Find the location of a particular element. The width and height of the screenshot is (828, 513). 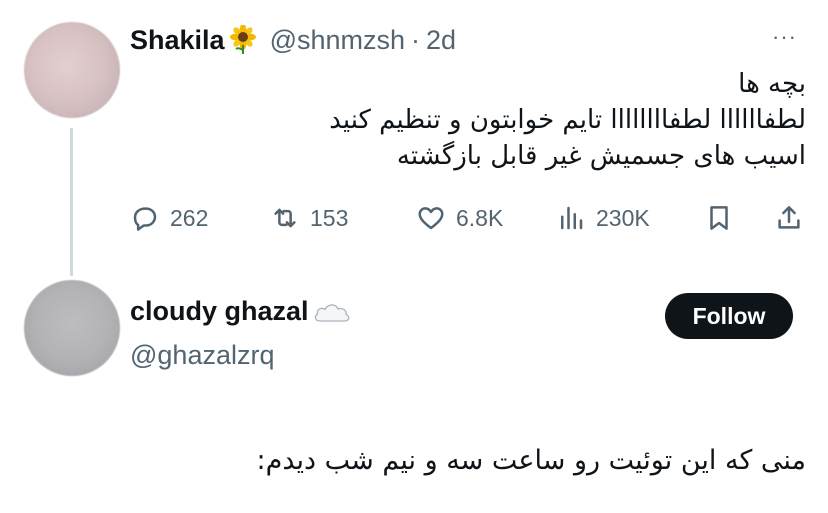

tweet-time: 2d is located at coordinates (441, 40).